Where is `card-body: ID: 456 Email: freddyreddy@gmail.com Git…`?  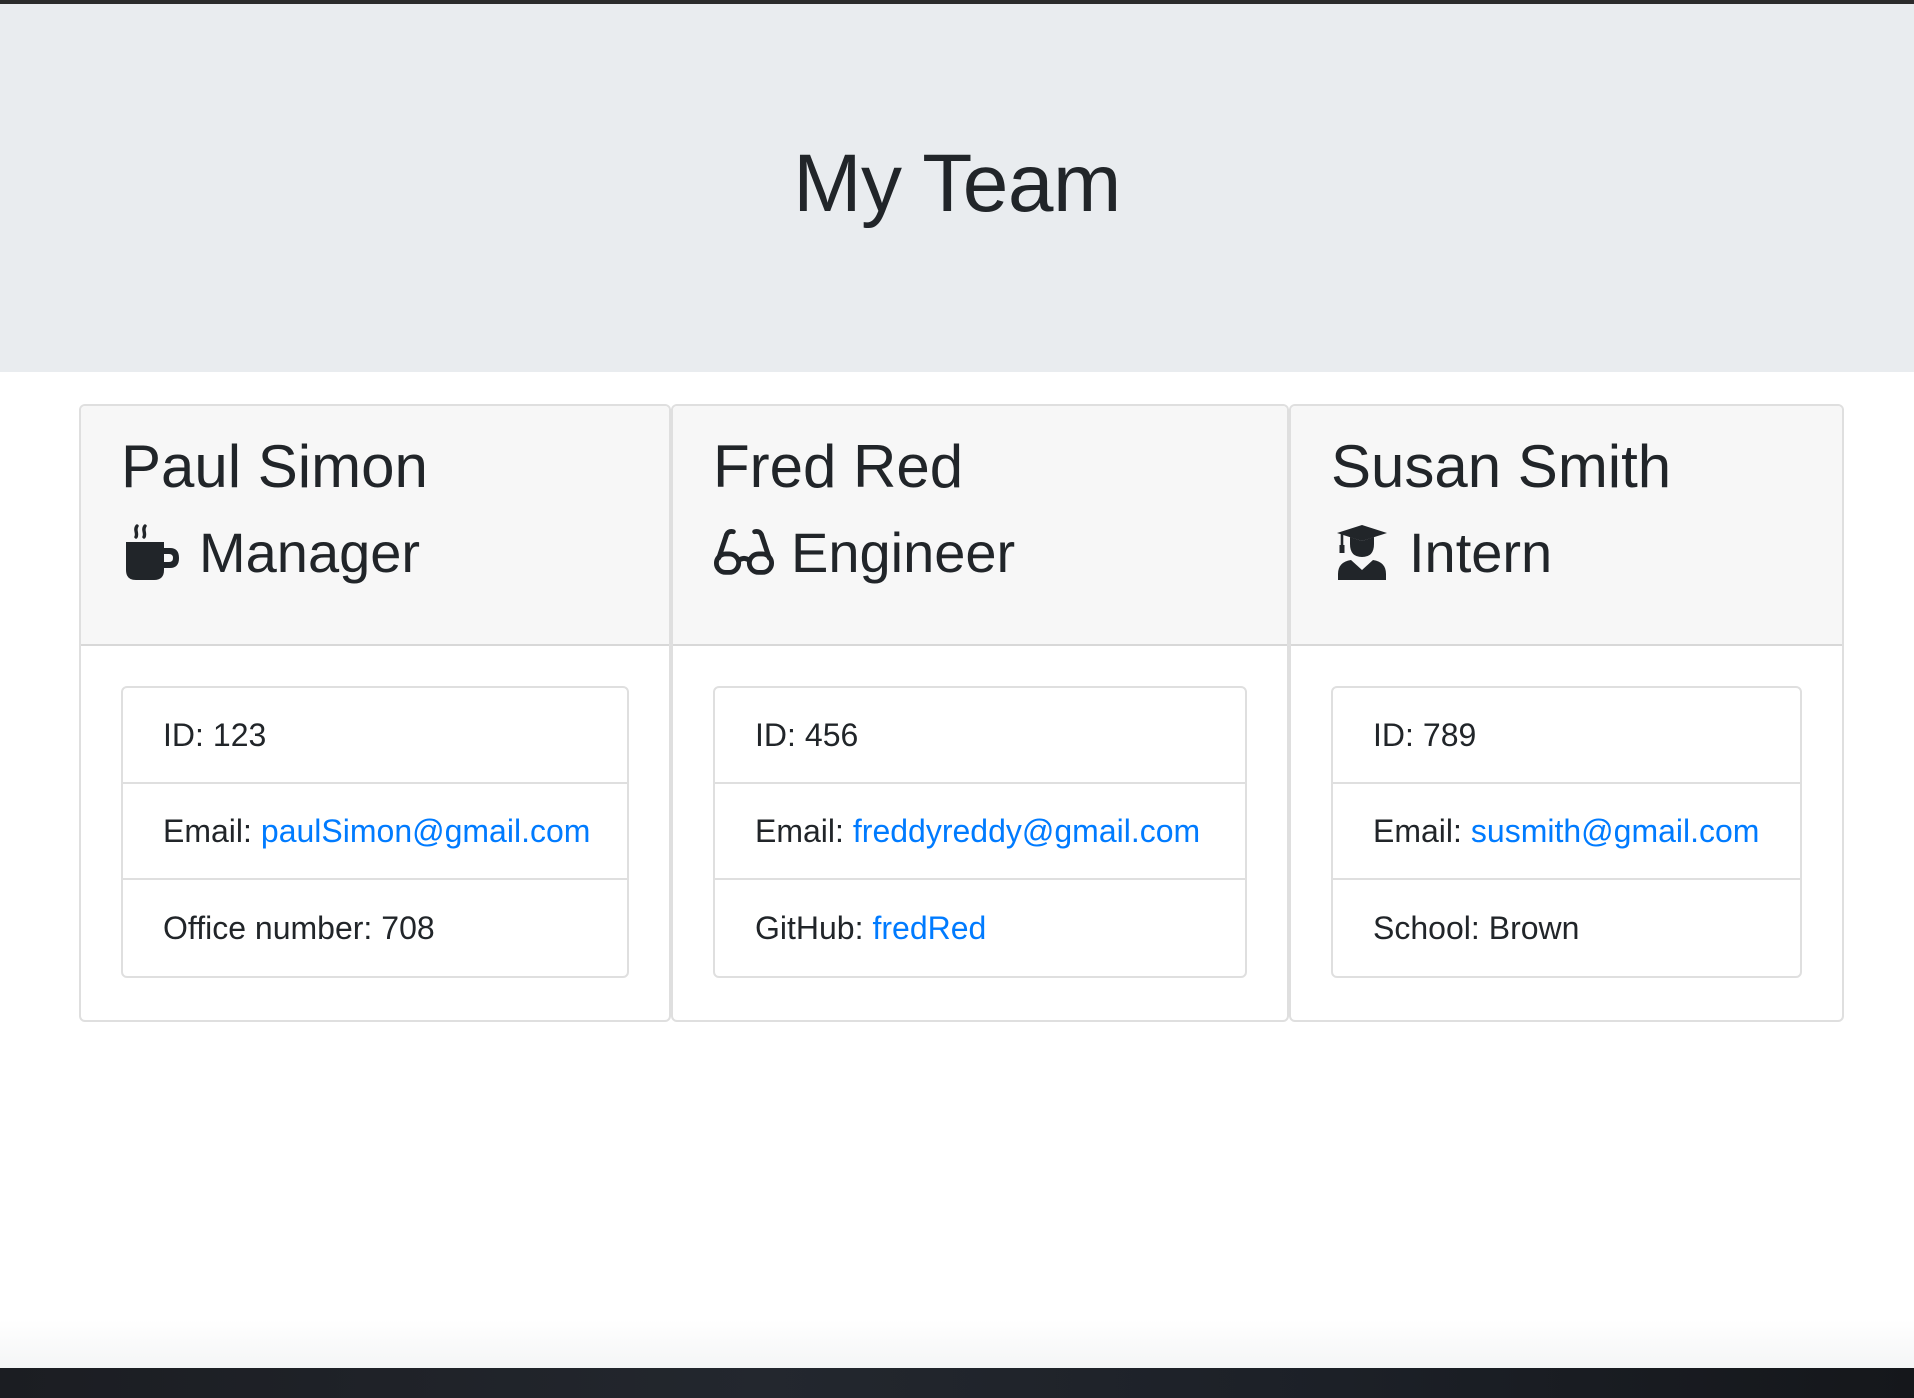
card-body: ID: 456 Email: freddyreddy@gmail.com Git… is located at coordinates (980, 812).